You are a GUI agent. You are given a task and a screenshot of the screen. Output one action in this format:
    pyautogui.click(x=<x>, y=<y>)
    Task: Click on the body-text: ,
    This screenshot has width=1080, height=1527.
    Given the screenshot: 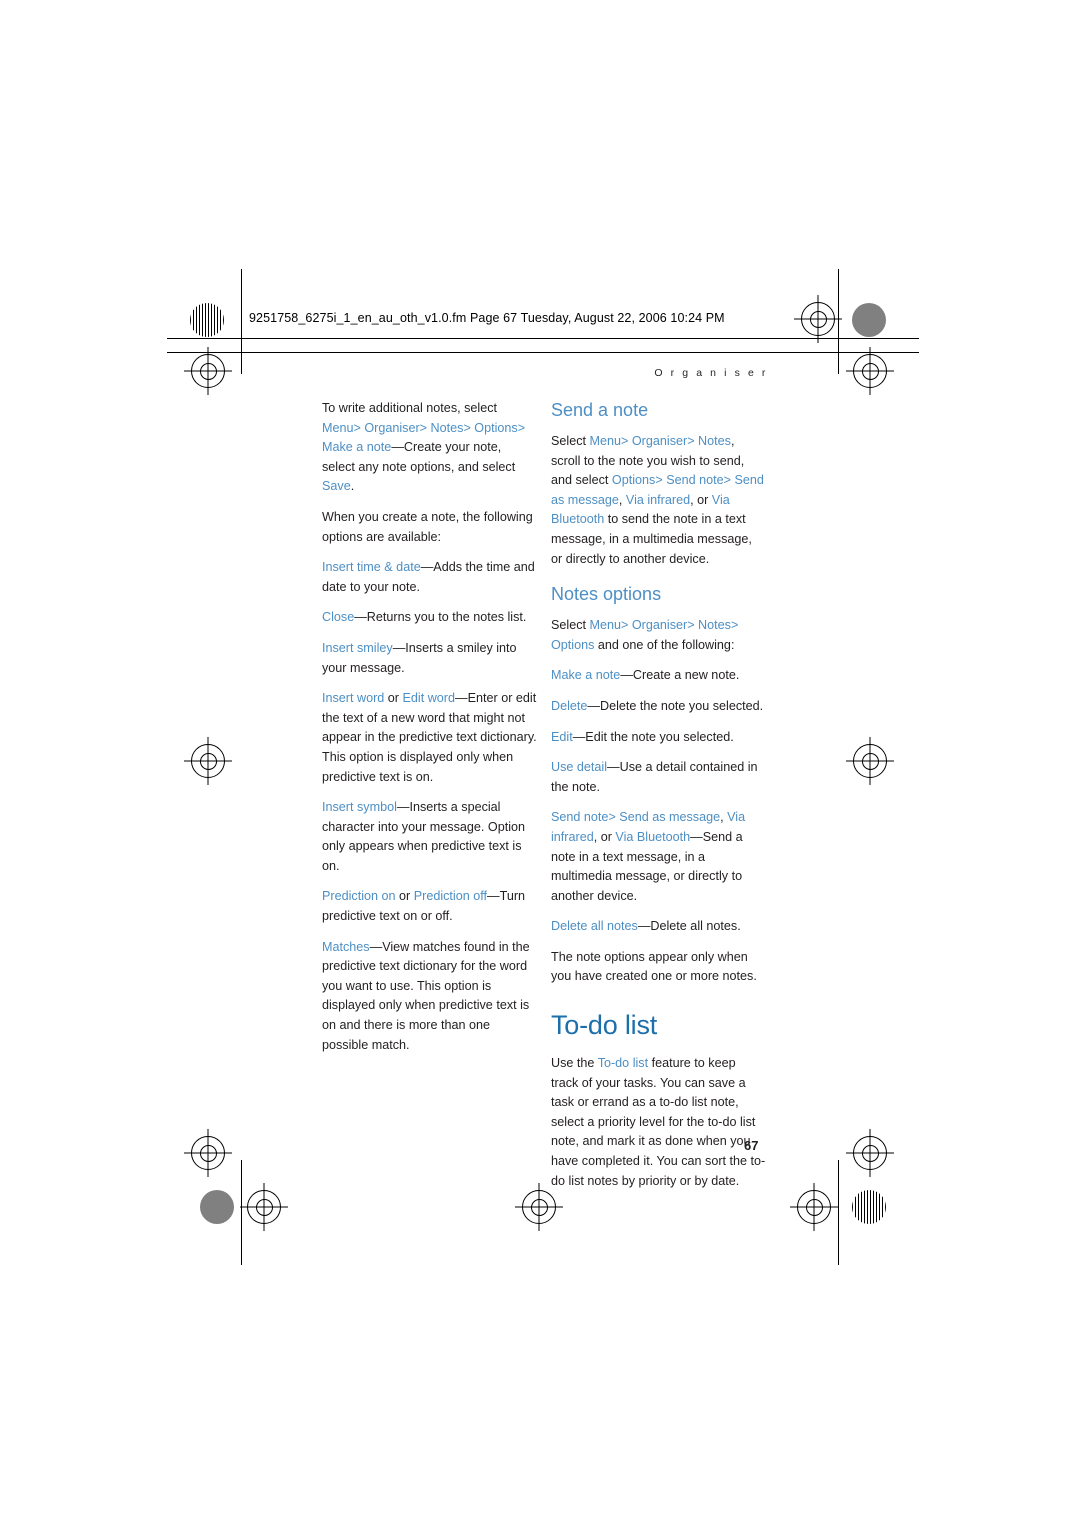 What is the action you would take?
    pyautogui.click(x=622, y=499)
    